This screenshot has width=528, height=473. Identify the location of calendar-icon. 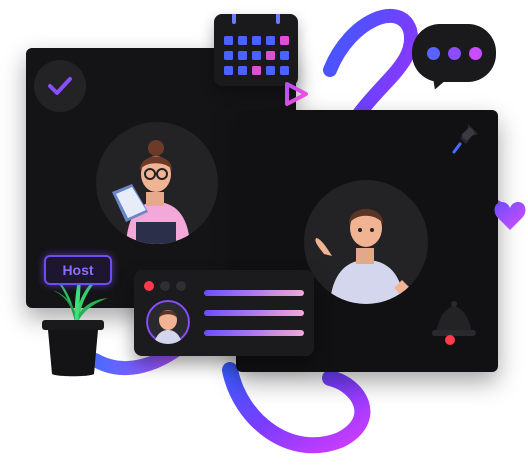
(256, 42).